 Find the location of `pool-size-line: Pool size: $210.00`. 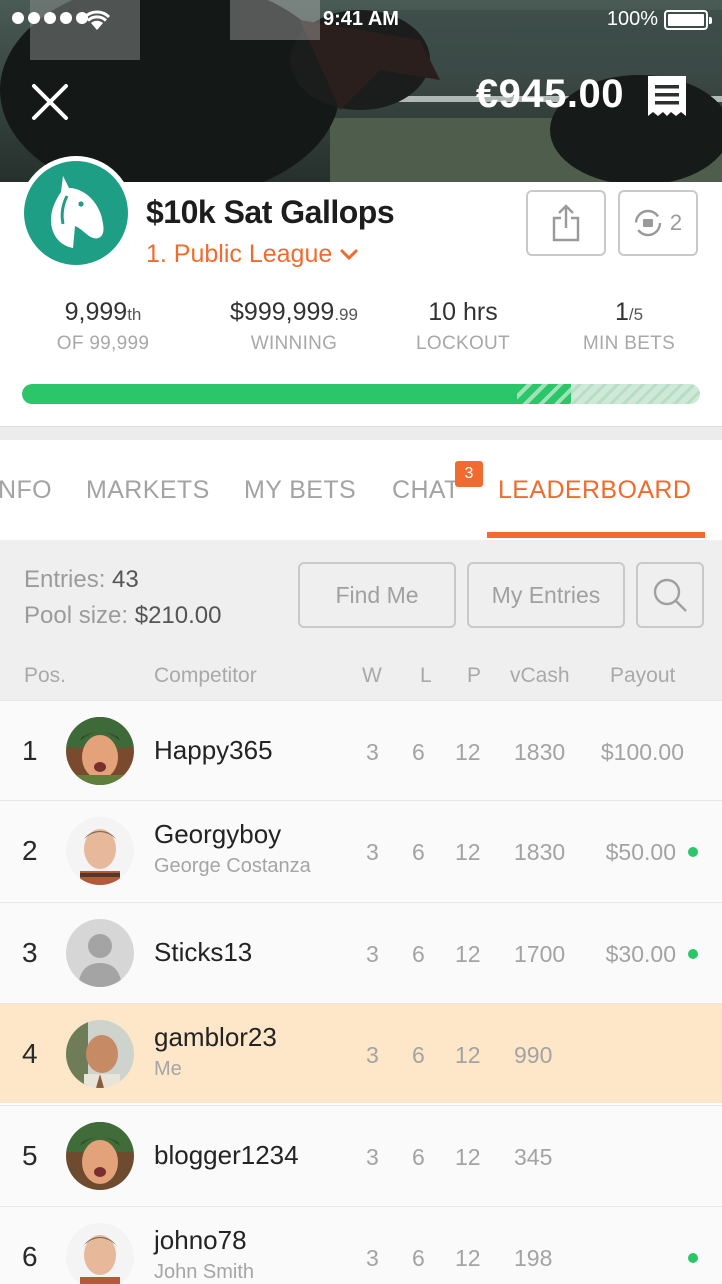

pool-size-line: Pool size: $210.00 is located at coordinates (123, 616).